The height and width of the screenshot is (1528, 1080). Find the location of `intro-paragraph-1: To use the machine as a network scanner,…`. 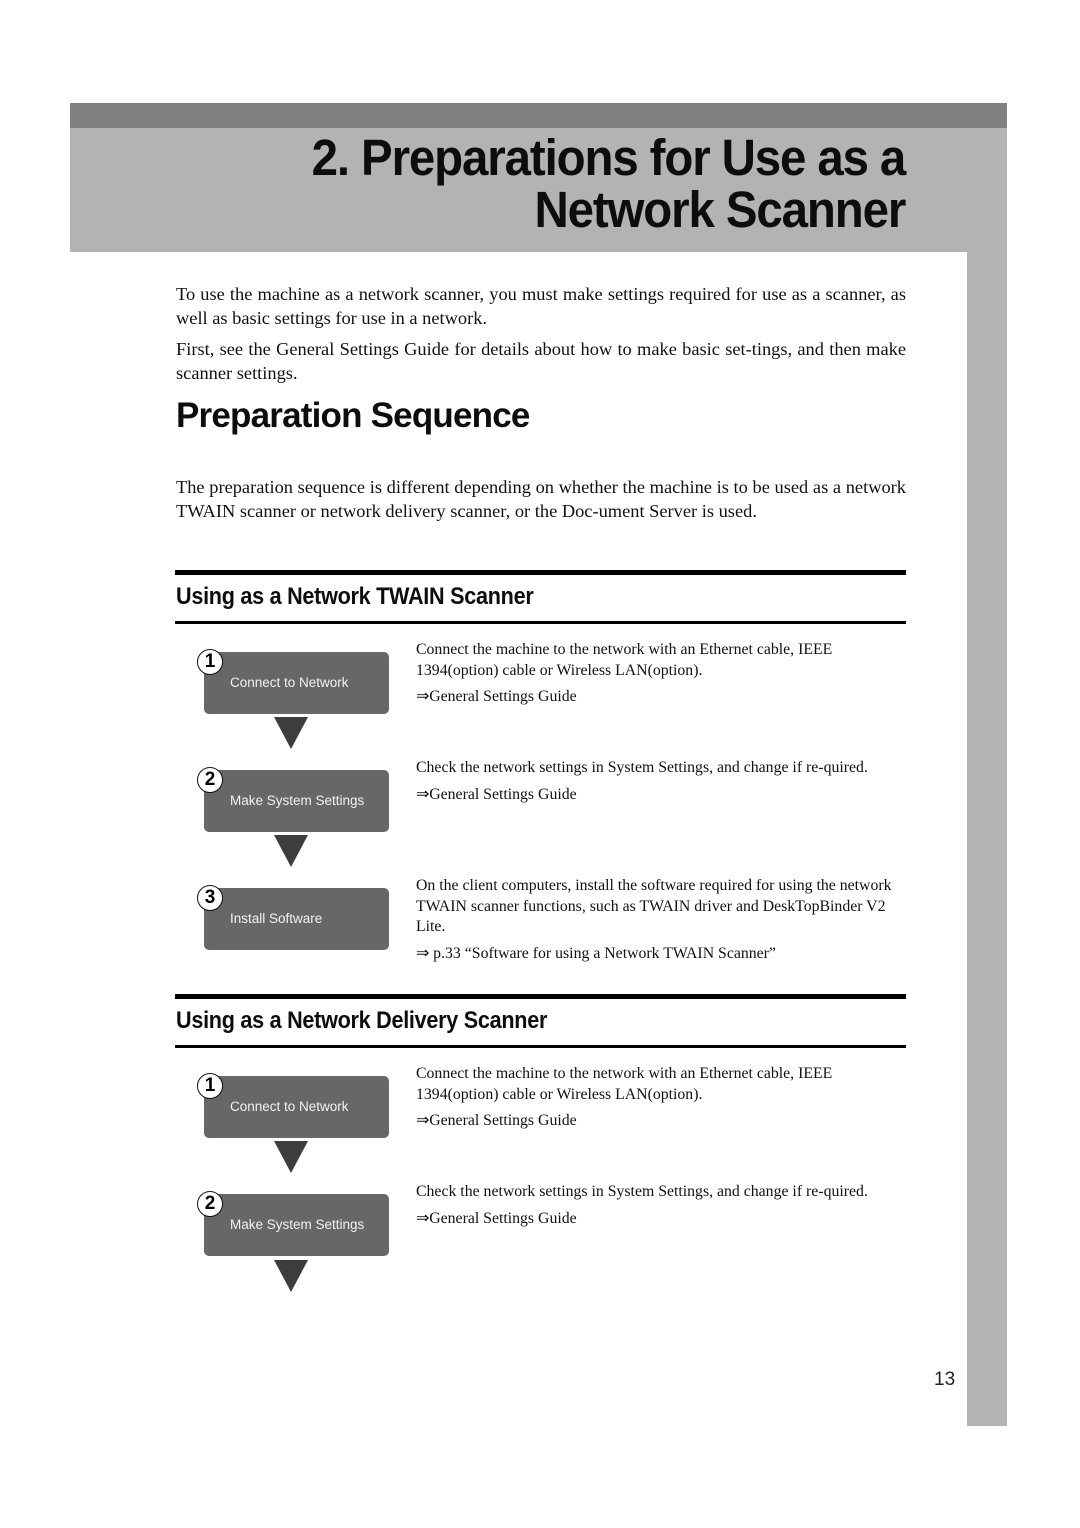

intro-paragraph-1: To use the machine as a network scanner,… is located at coordinates (541, 306).